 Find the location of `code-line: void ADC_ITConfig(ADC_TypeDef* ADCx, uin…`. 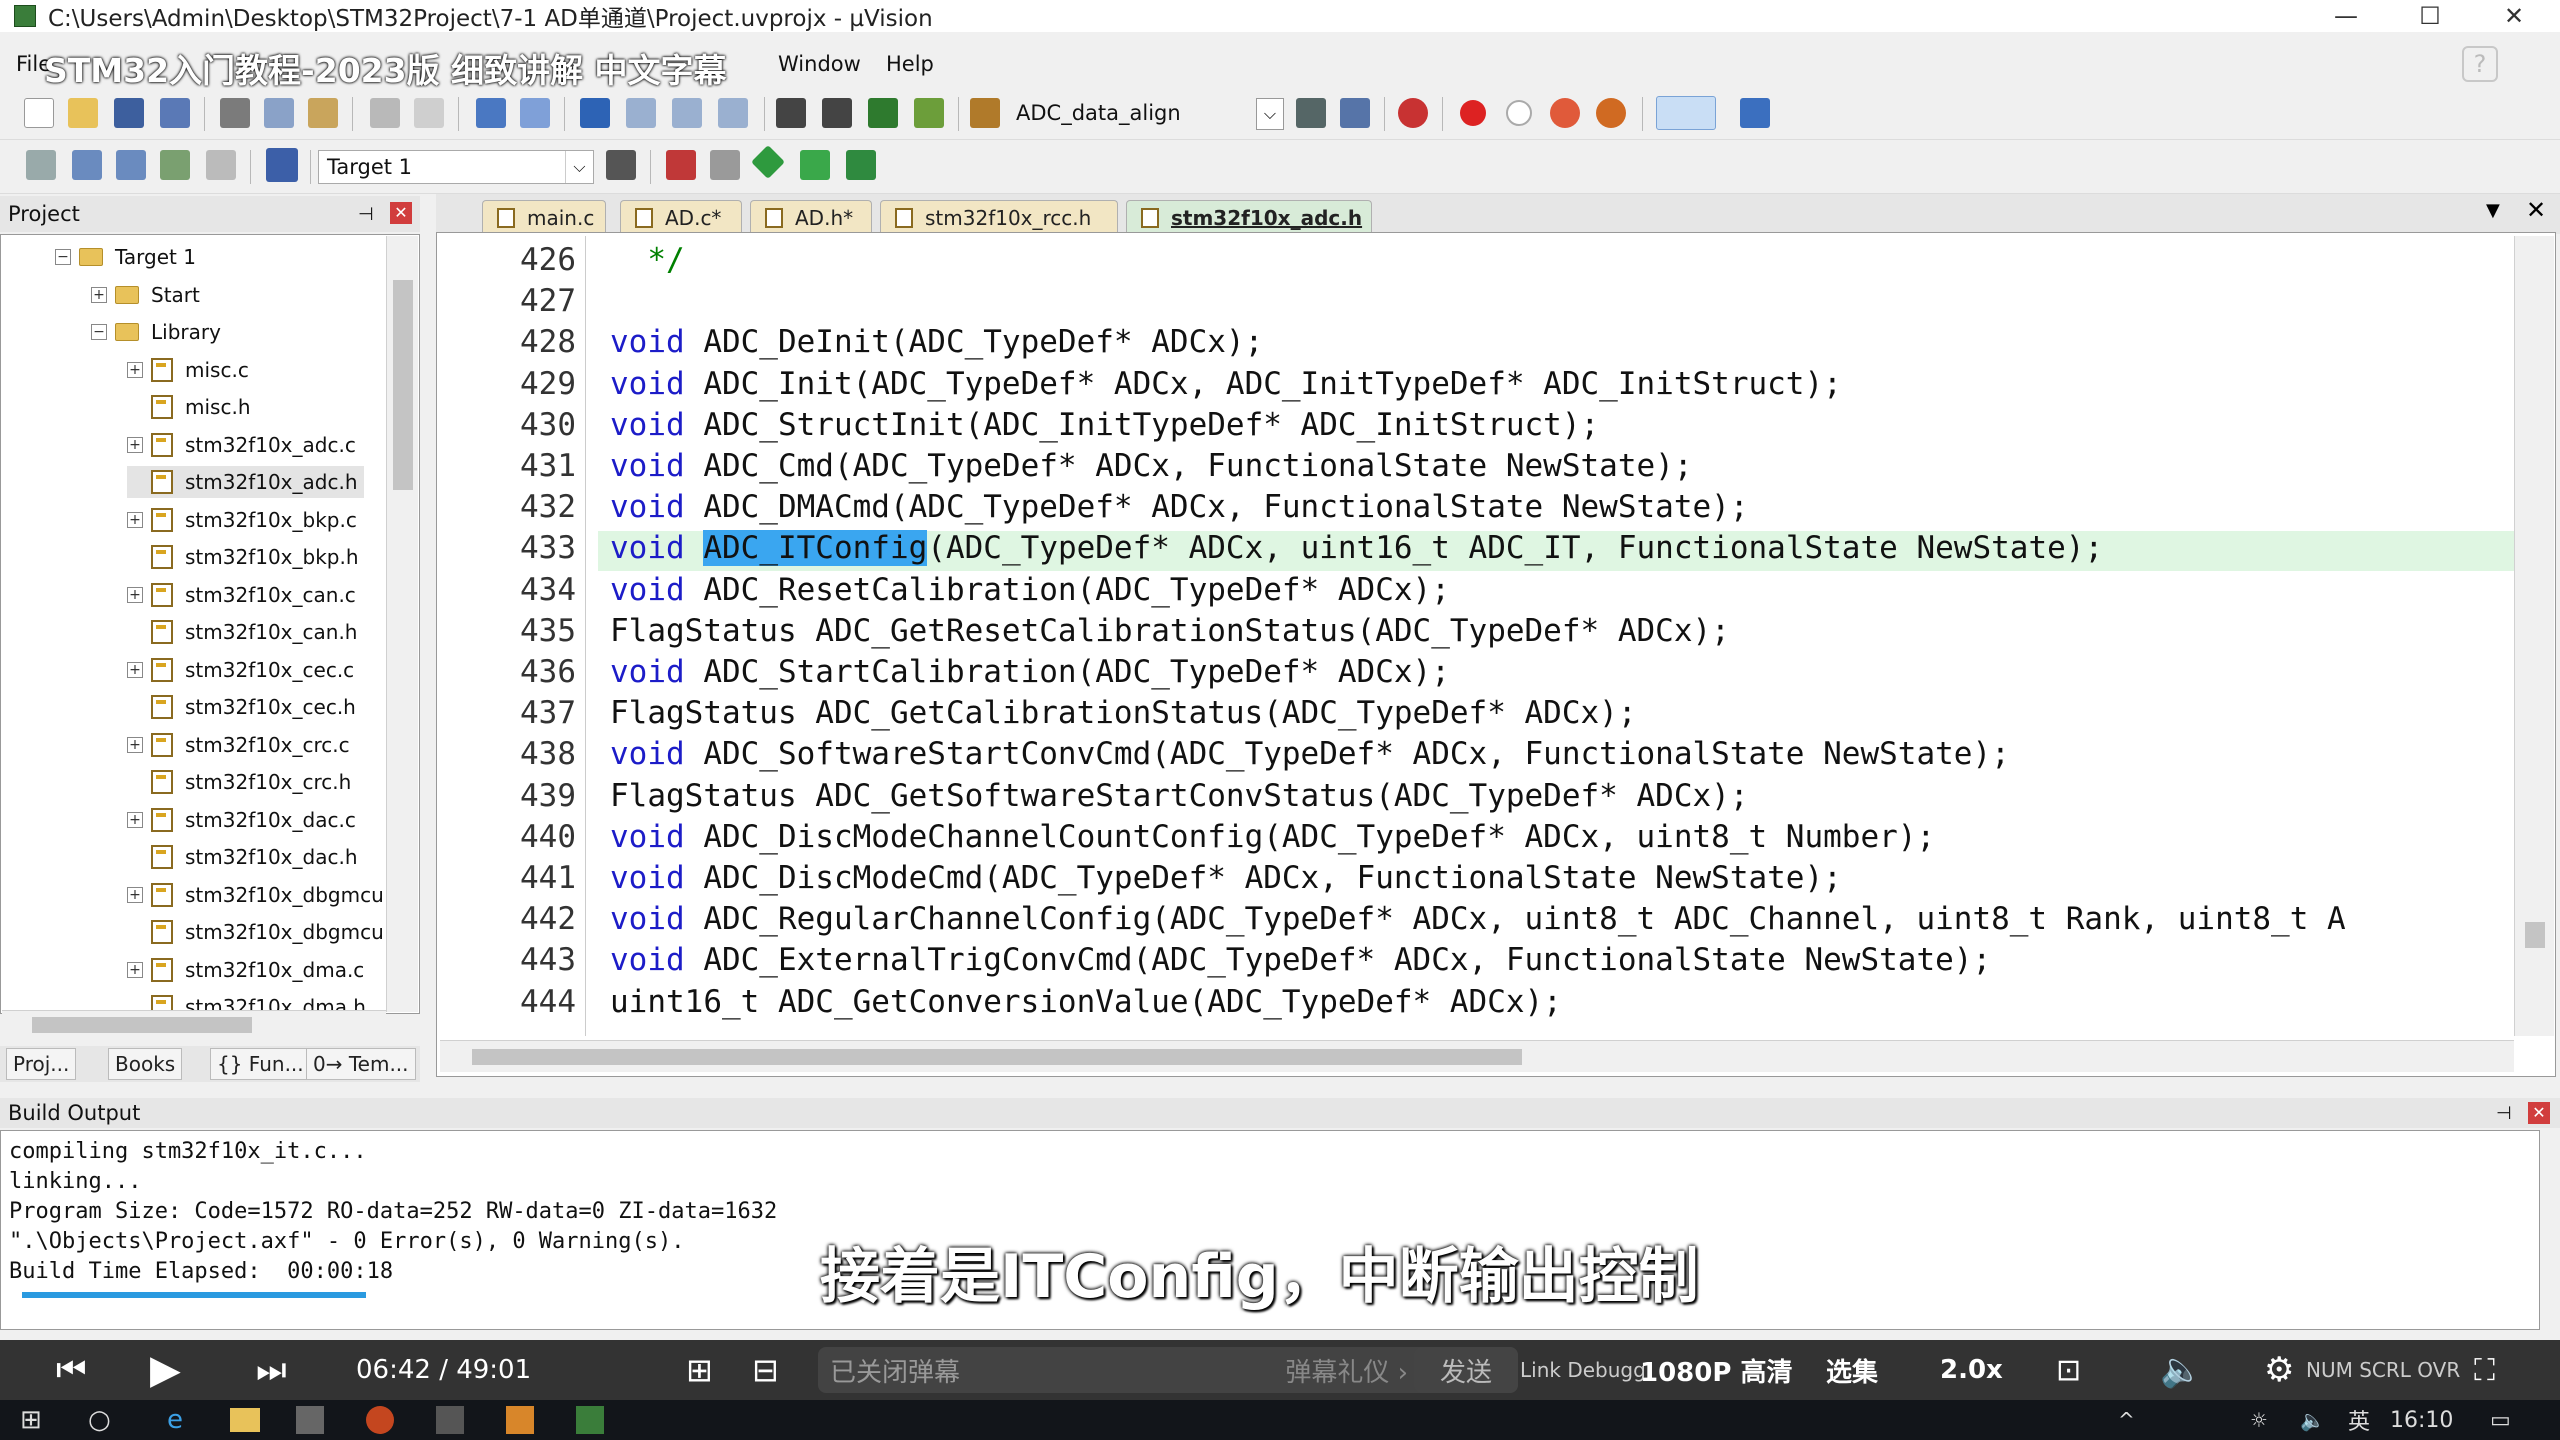

code-line: void ADC_ITConfig(ADC_TypeDef* ADCx, uin… is located at coordinates (1356, 548).